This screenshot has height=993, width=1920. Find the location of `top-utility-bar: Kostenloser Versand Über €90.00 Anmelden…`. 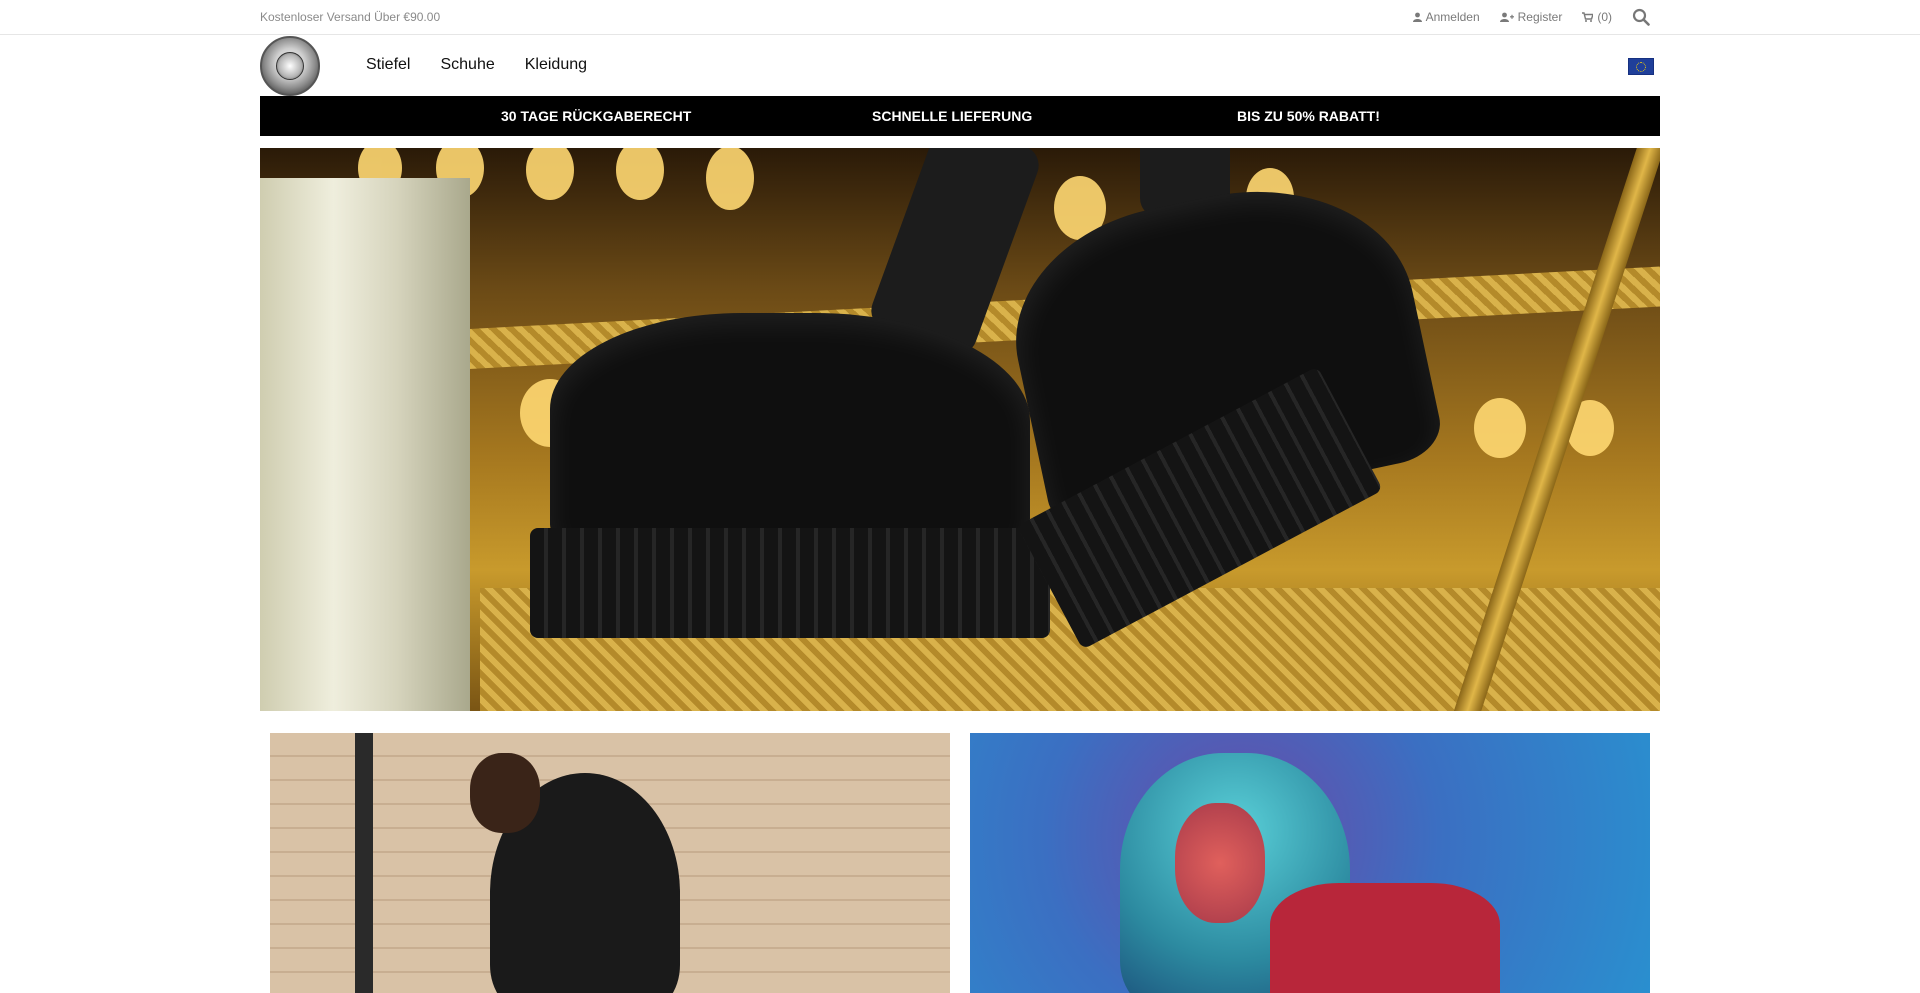

top-utility-bar: Kostenloser Versand Über €90.00 Anmelden… is located at coordinates (960, 17).